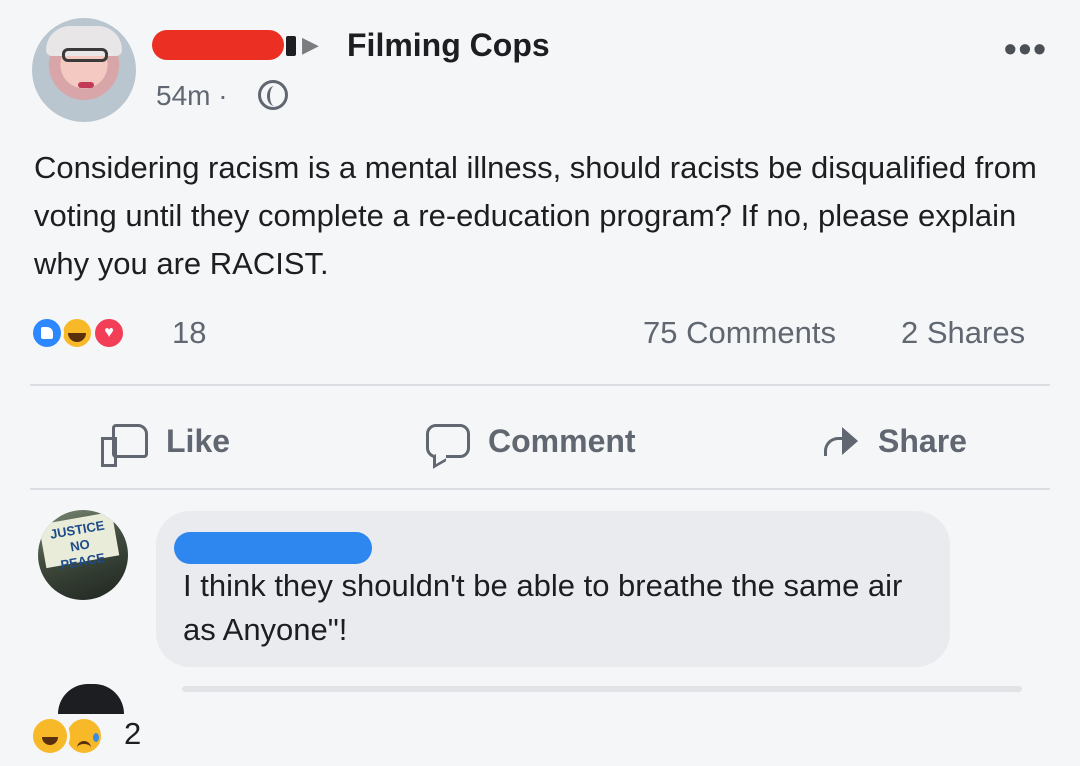 The height and width of the screenshot is (766, 1080). Describe the element at coordinates (273, 548) in the screenshot. I see `commenter-name-redacted` at that location.